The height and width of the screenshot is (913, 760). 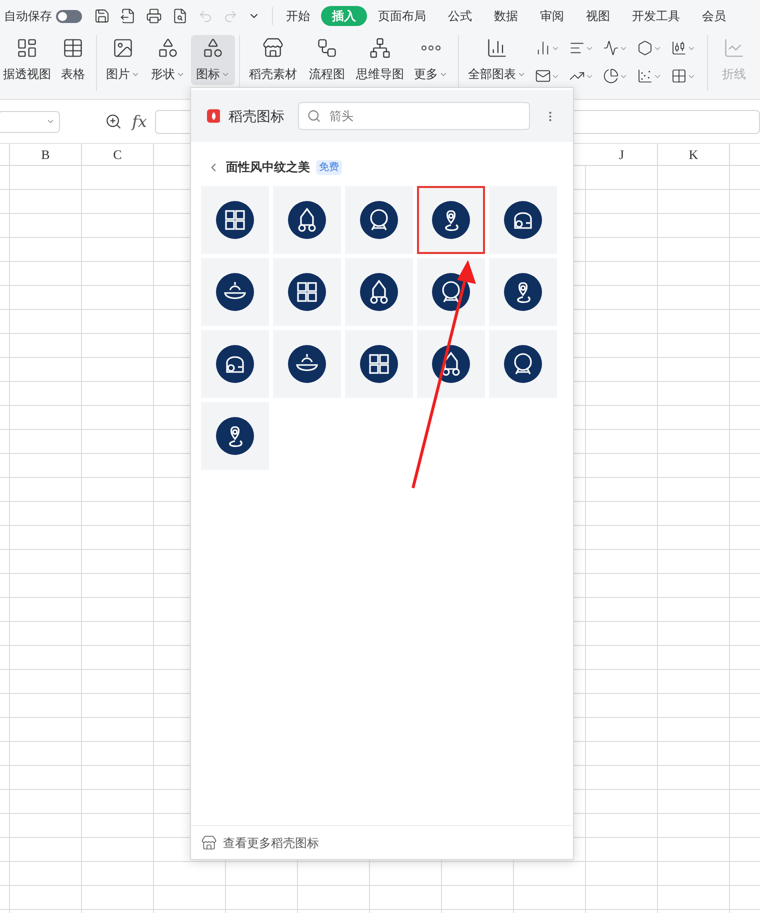 What do you see at coordinates (123, 48) in the screenshot?
I see `image-icon` at bounding box center [123, 48].